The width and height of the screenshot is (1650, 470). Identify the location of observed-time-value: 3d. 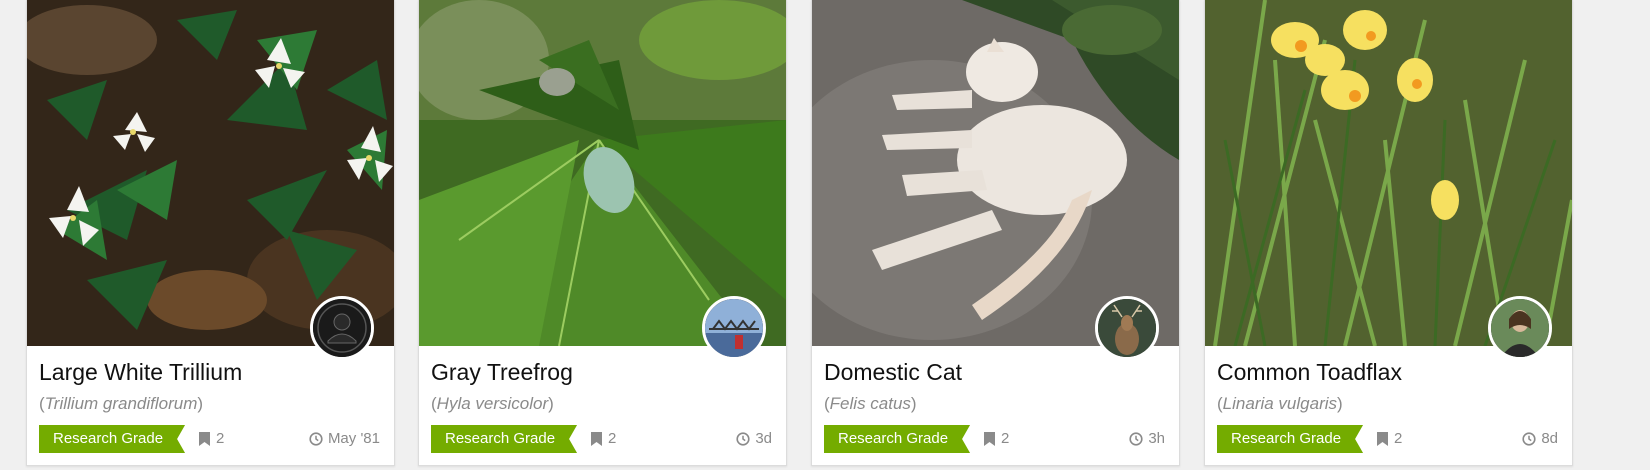
(763, 438).